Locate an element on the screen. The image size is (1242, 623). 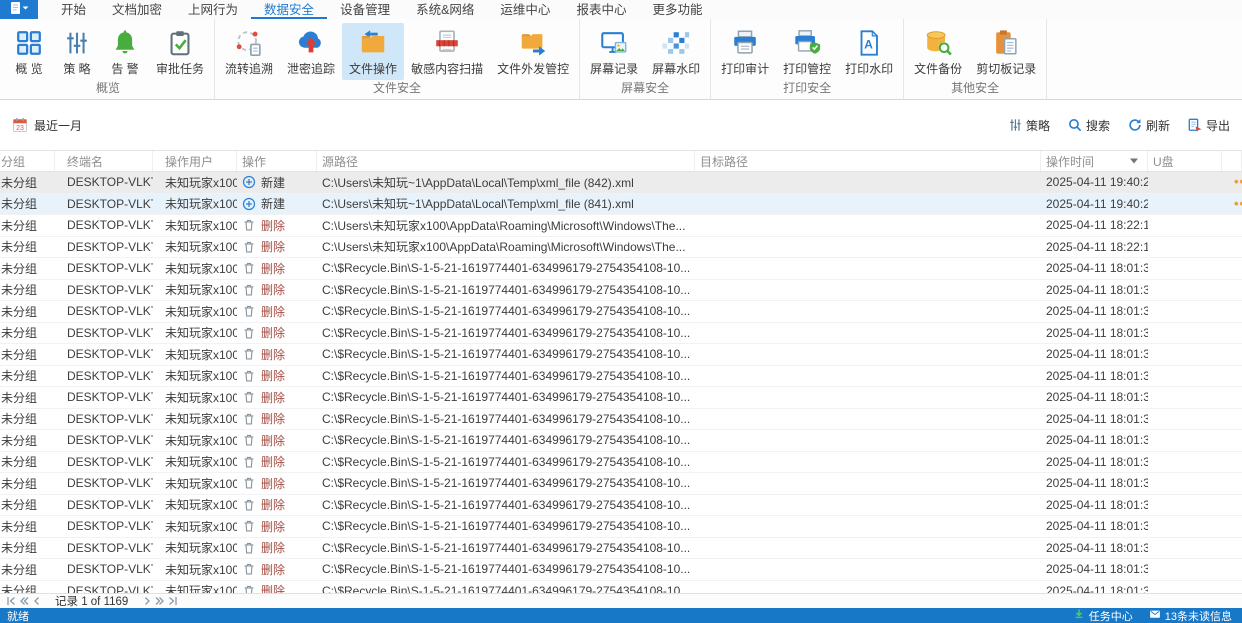
export-button: 导出 is located at coordinates (1209, 125).